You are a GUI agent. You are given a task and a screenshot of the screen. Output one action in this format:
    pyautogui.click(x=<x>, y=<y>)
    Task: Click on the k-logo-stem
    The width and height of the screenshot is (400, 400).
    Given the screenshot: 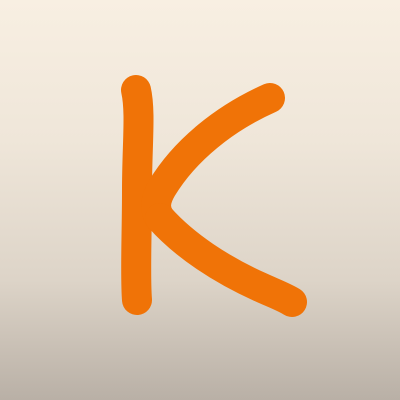 What is the action you would take?
    pyautogui.click(x=137, y=195)
    